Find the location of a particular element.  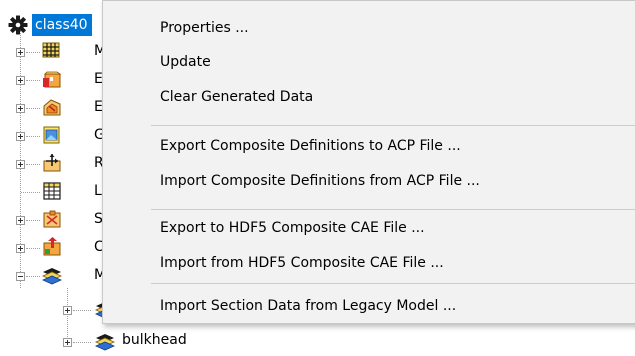

gear-icon is located at coordinates (18, 25).